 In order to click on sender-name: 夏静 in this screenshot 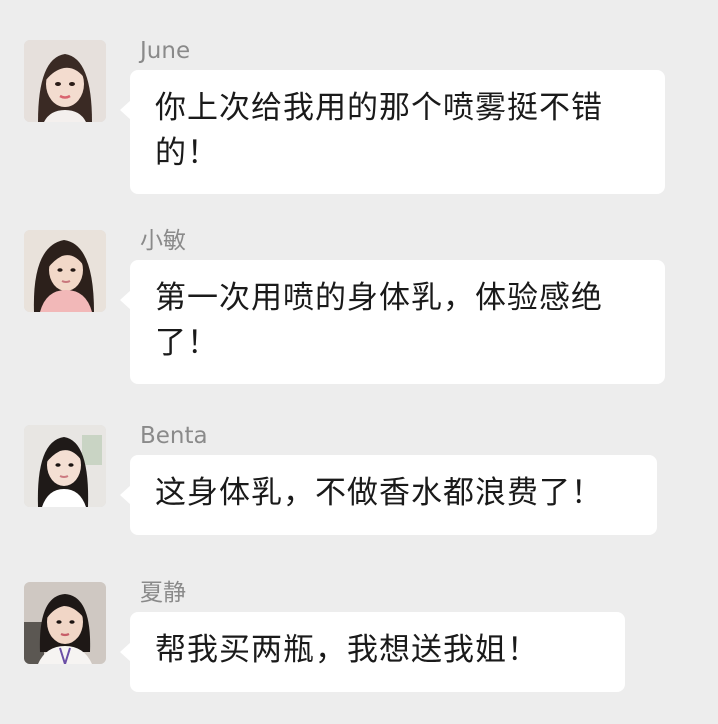, I will do `click(163, 593)`.